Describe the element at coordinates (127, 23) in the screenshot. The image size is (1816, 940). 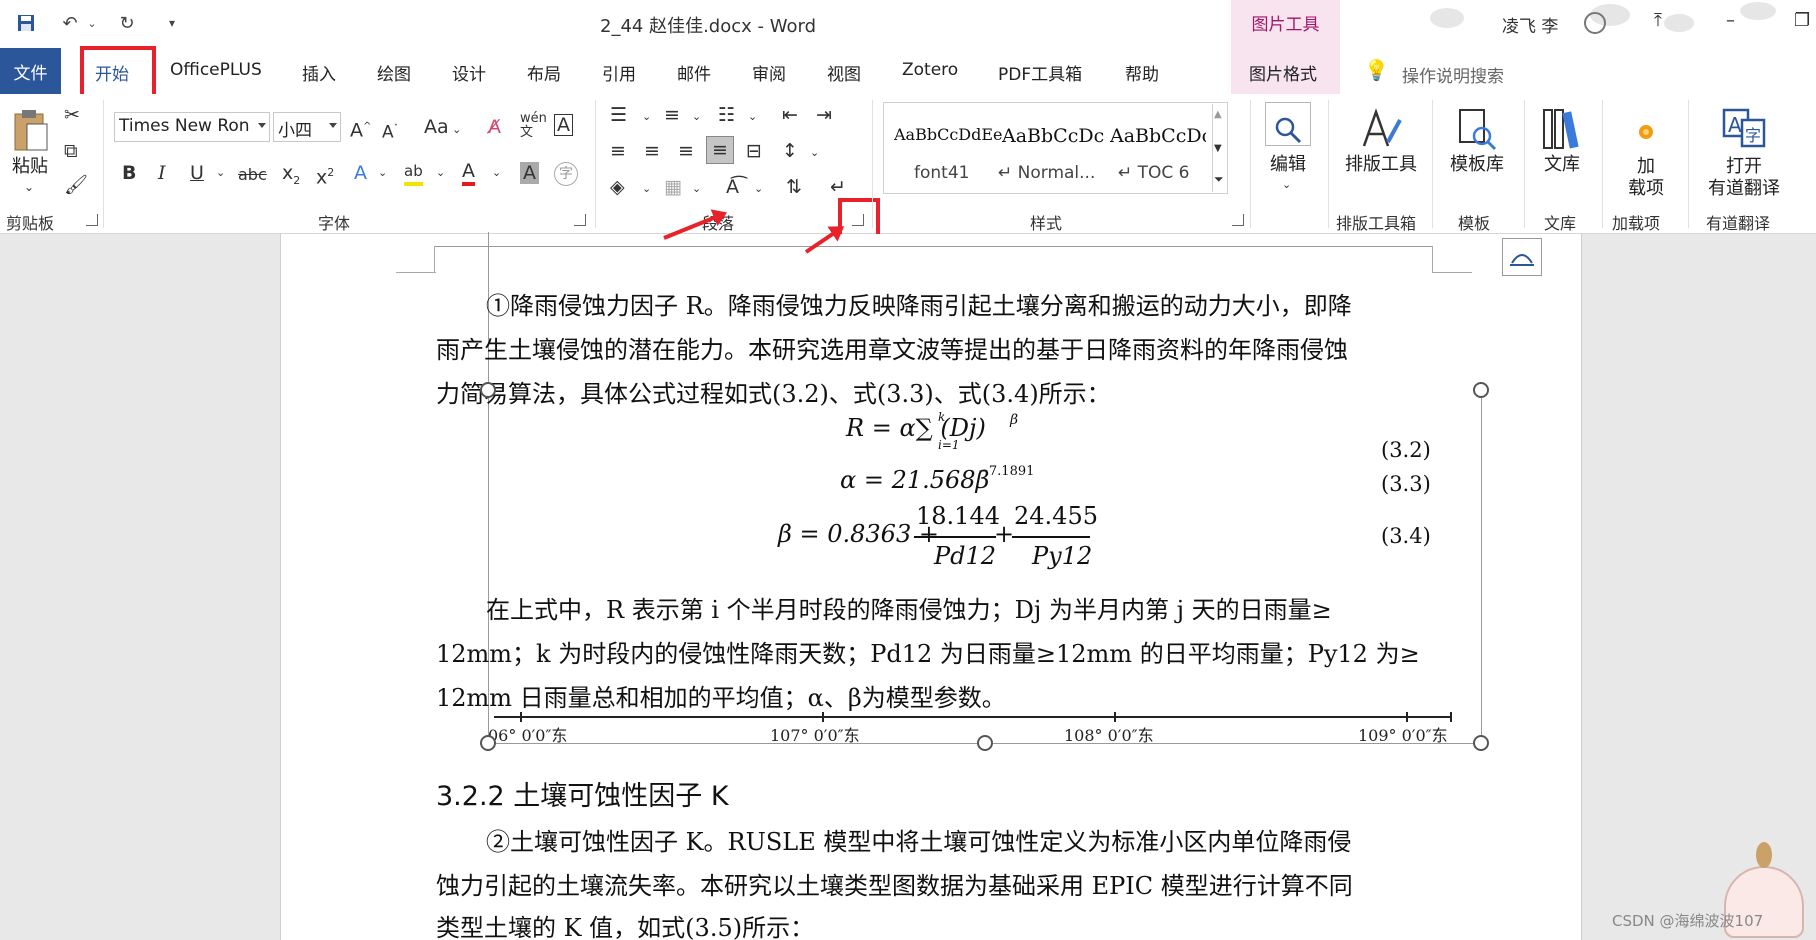
I see `redo-icon: ↻` at that location.